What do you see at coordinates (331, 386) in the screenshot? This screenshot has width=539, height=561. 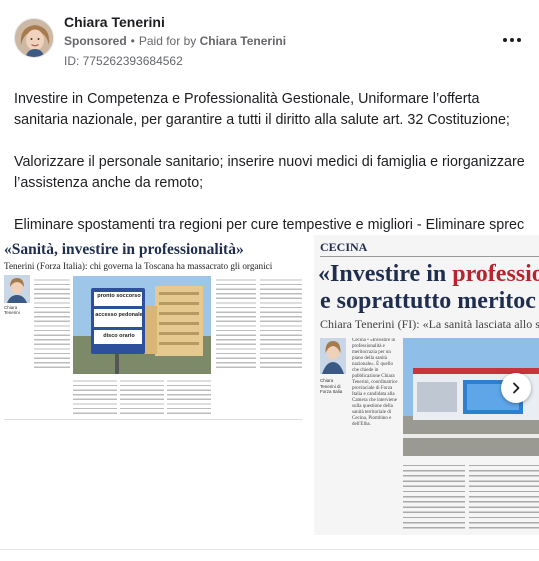 I see `slide2-photo-caption: Chiara Tenerini di Forza Italia` at bounding box center [331, 386].